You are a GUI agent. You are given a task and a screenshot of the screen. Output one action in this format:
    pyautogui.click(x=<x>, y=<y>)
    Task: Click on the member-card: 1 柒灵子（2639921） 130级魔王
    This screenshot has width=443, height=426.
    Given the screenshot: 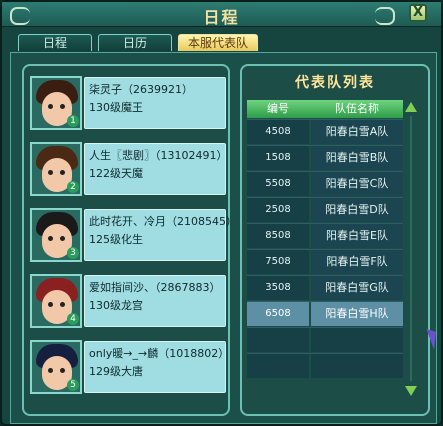 What is the action you would take?
    pyautogui.click(x=128, y=103)
    